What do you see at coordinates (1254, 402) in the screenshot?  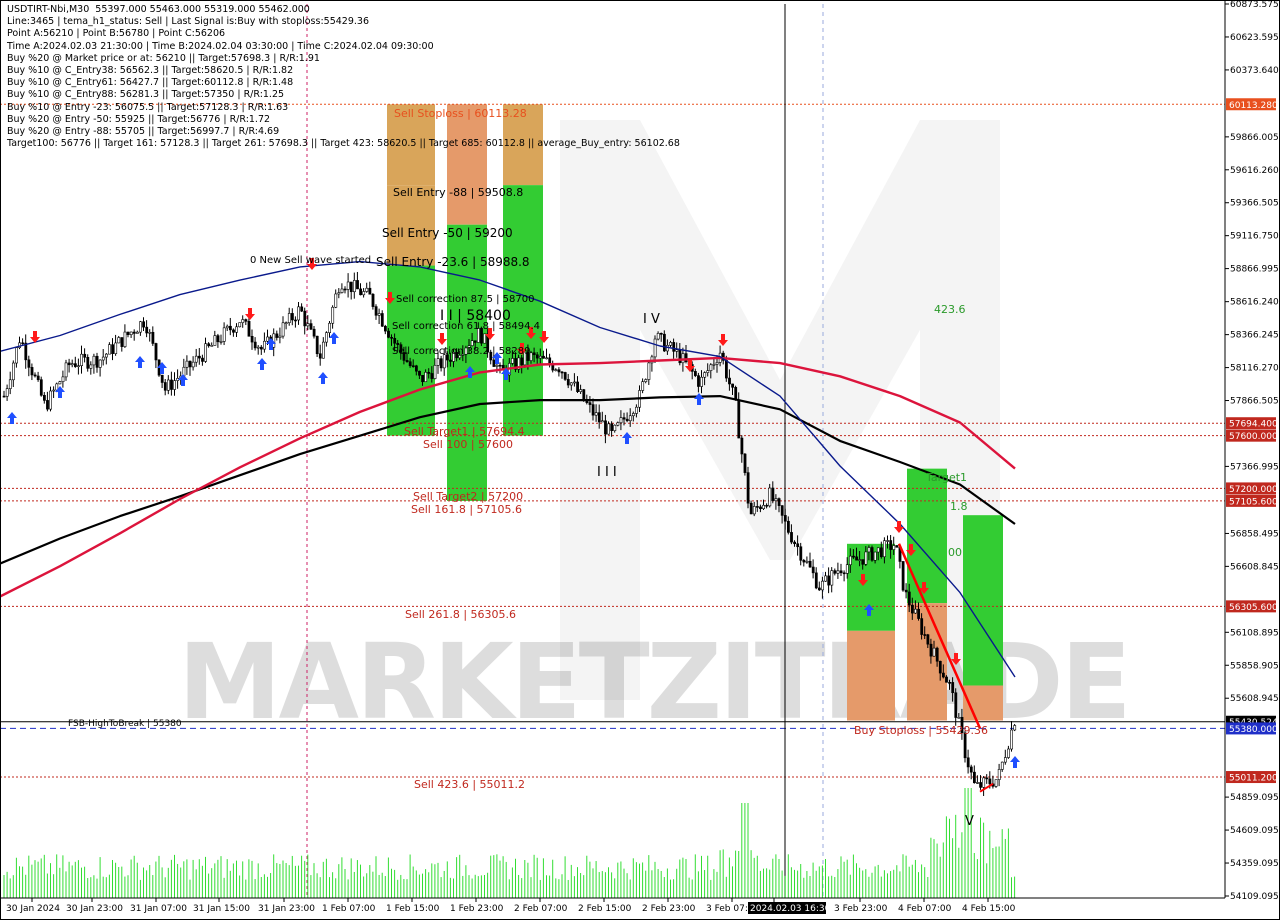 I see `y-tick-label: 57866.505` at bounding box center [1254, 402].